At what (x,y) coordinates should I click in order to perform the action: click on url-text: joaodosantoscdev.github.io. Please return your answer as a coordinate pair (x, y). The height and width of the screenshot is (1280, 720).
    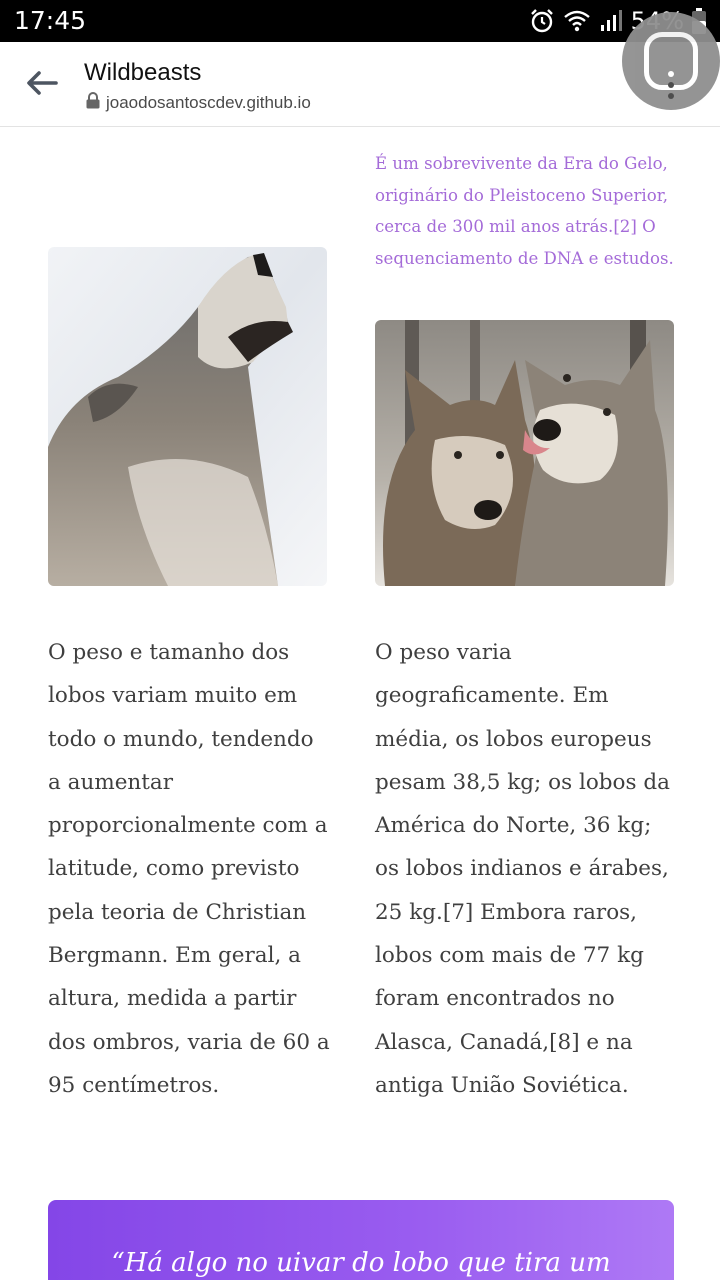
    Looking at the image, I should click on (208, 102).